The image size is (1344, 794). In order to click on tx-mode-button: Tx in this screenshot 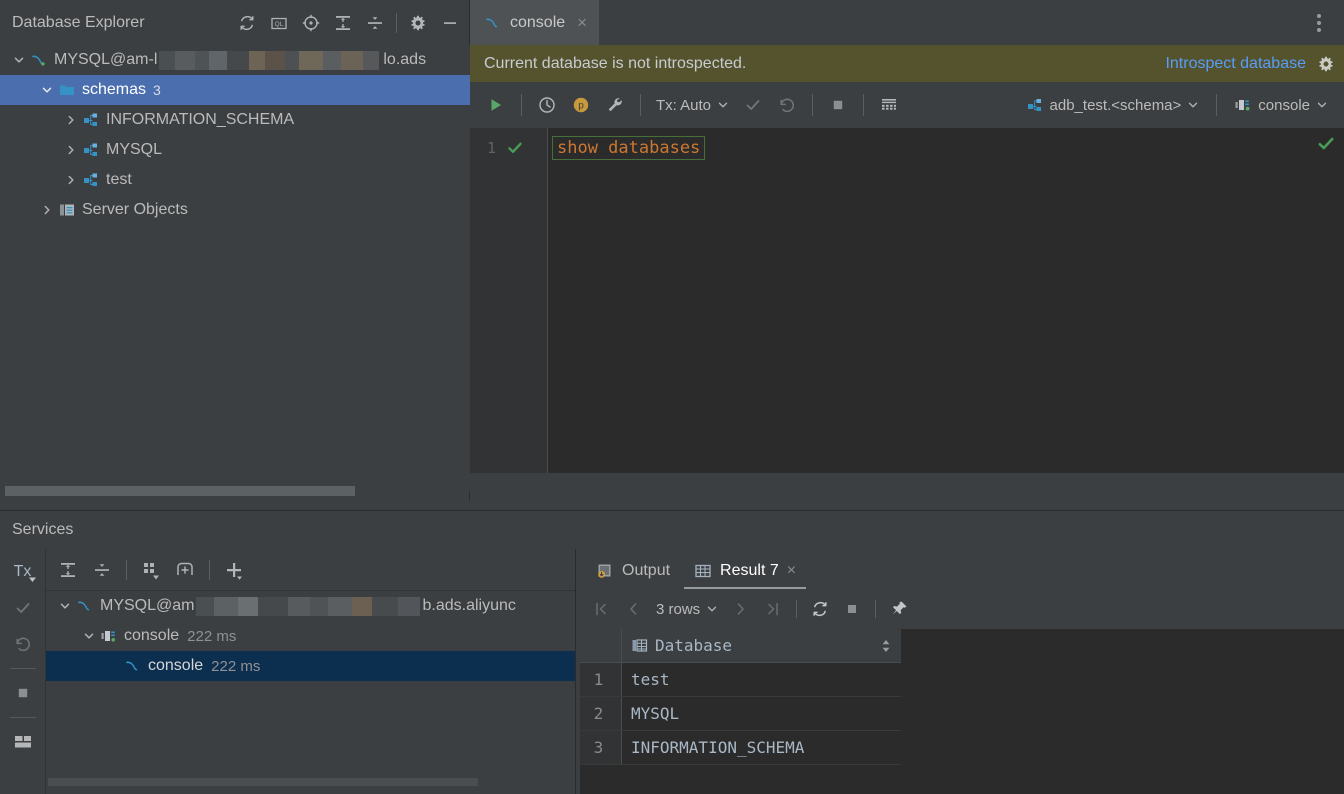, I will do `click(23, 572)`.